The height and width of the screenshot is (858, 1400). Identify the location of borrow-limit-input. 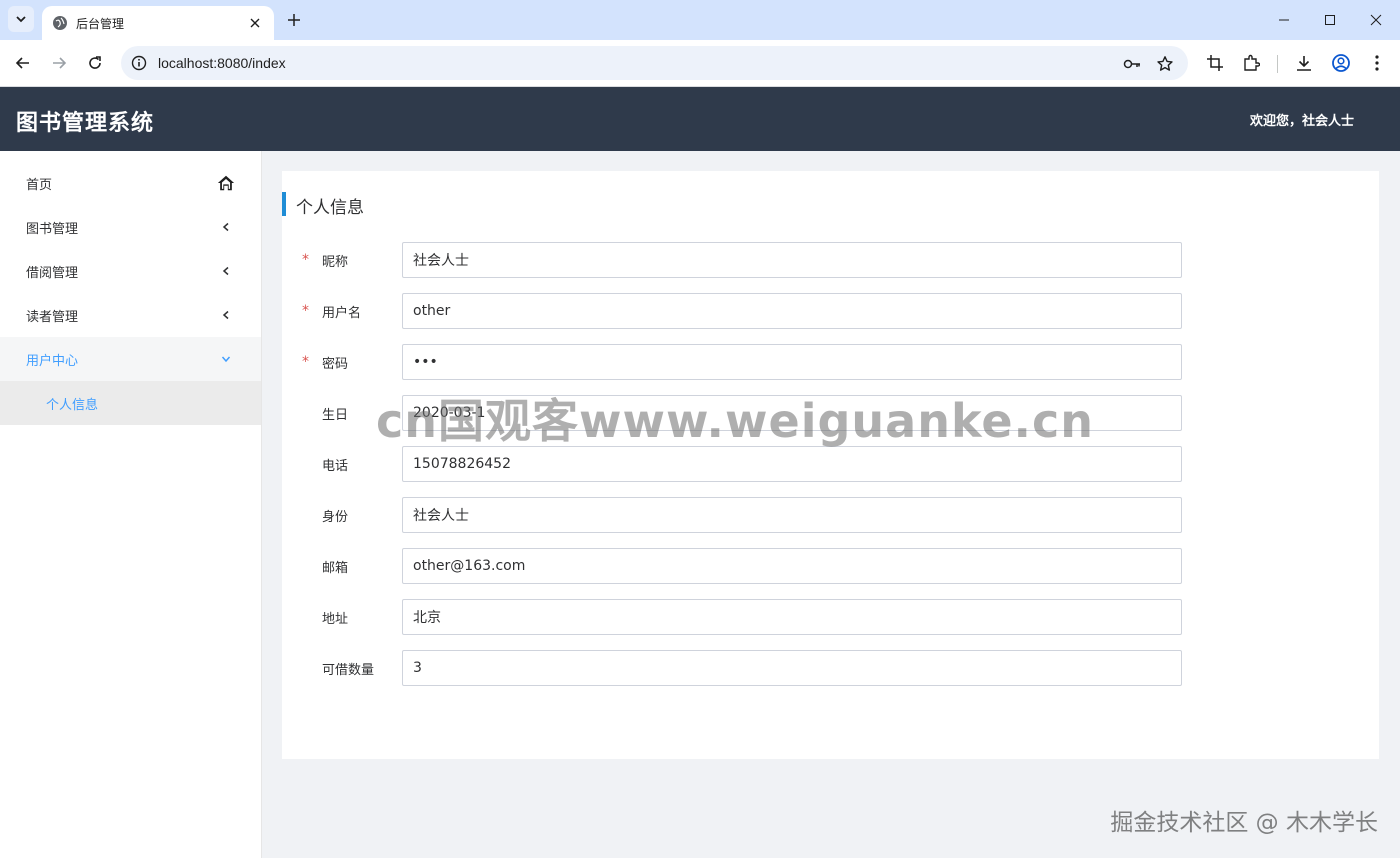
(792, 668).